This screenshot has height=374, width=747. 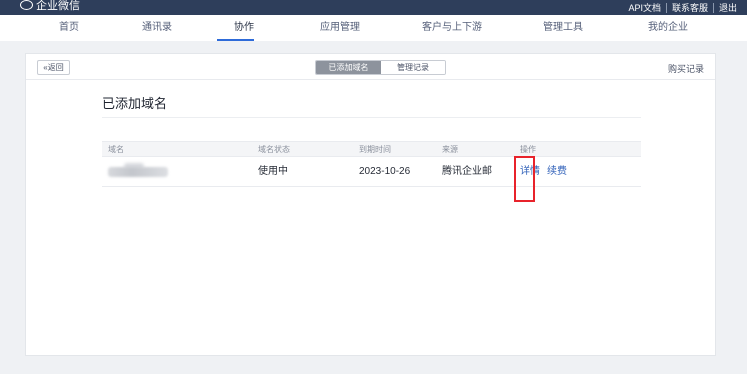 What do you see at coordinates (274, 149) in the screenshot?
I see `column-header-status: 域名状态` at bounding box center [274, 149].